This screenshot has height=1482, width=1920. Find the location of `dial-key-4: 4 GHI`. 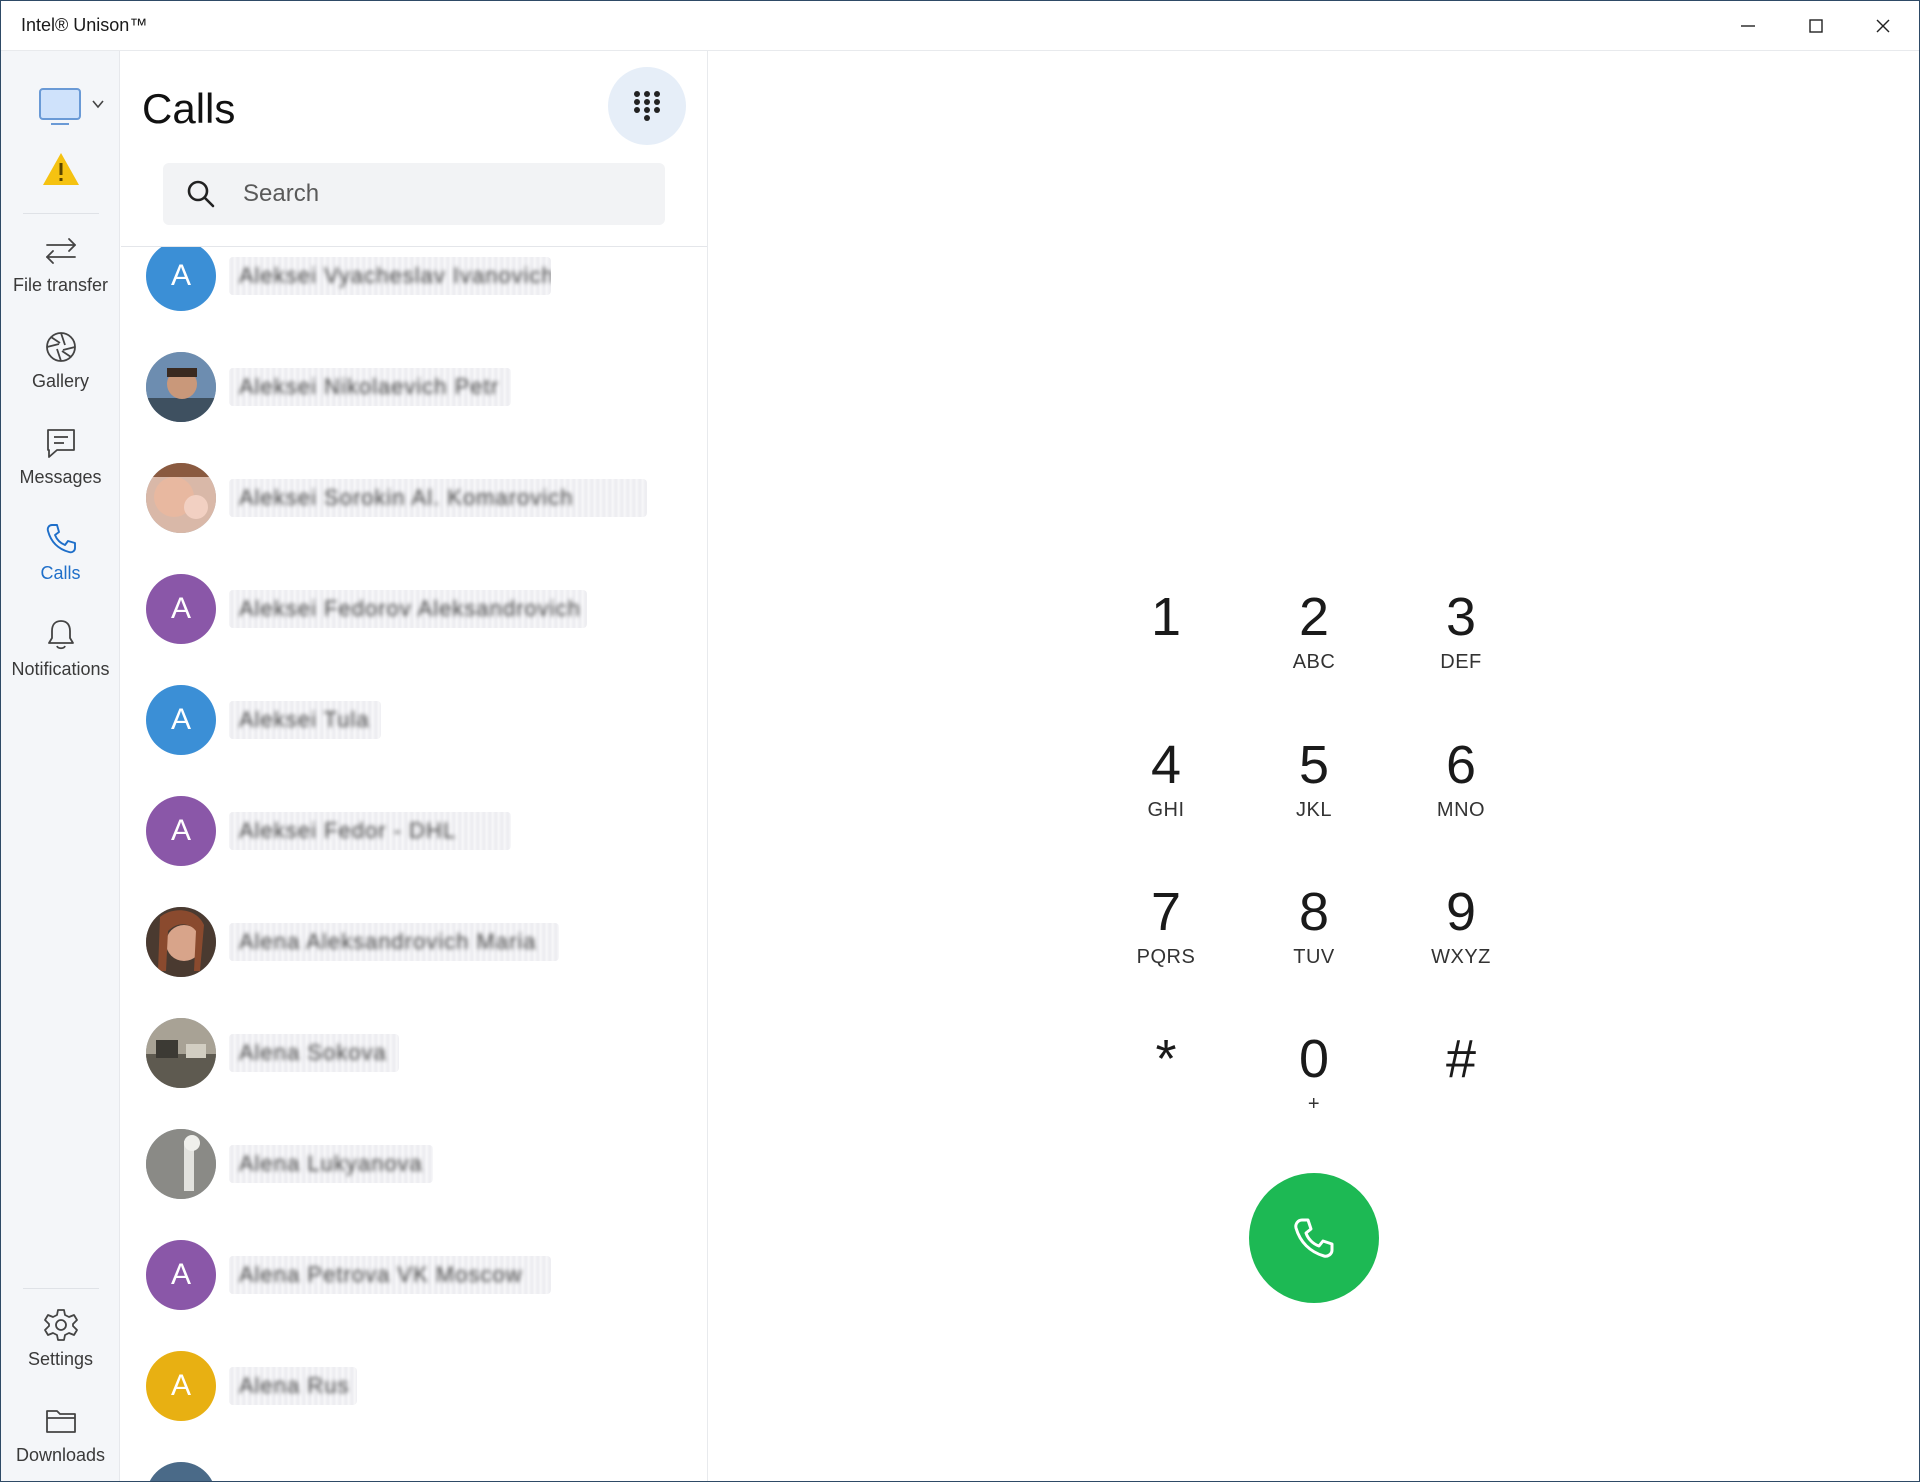

dial-key-4: 4 GHI is located at coordinates (1166, 790).